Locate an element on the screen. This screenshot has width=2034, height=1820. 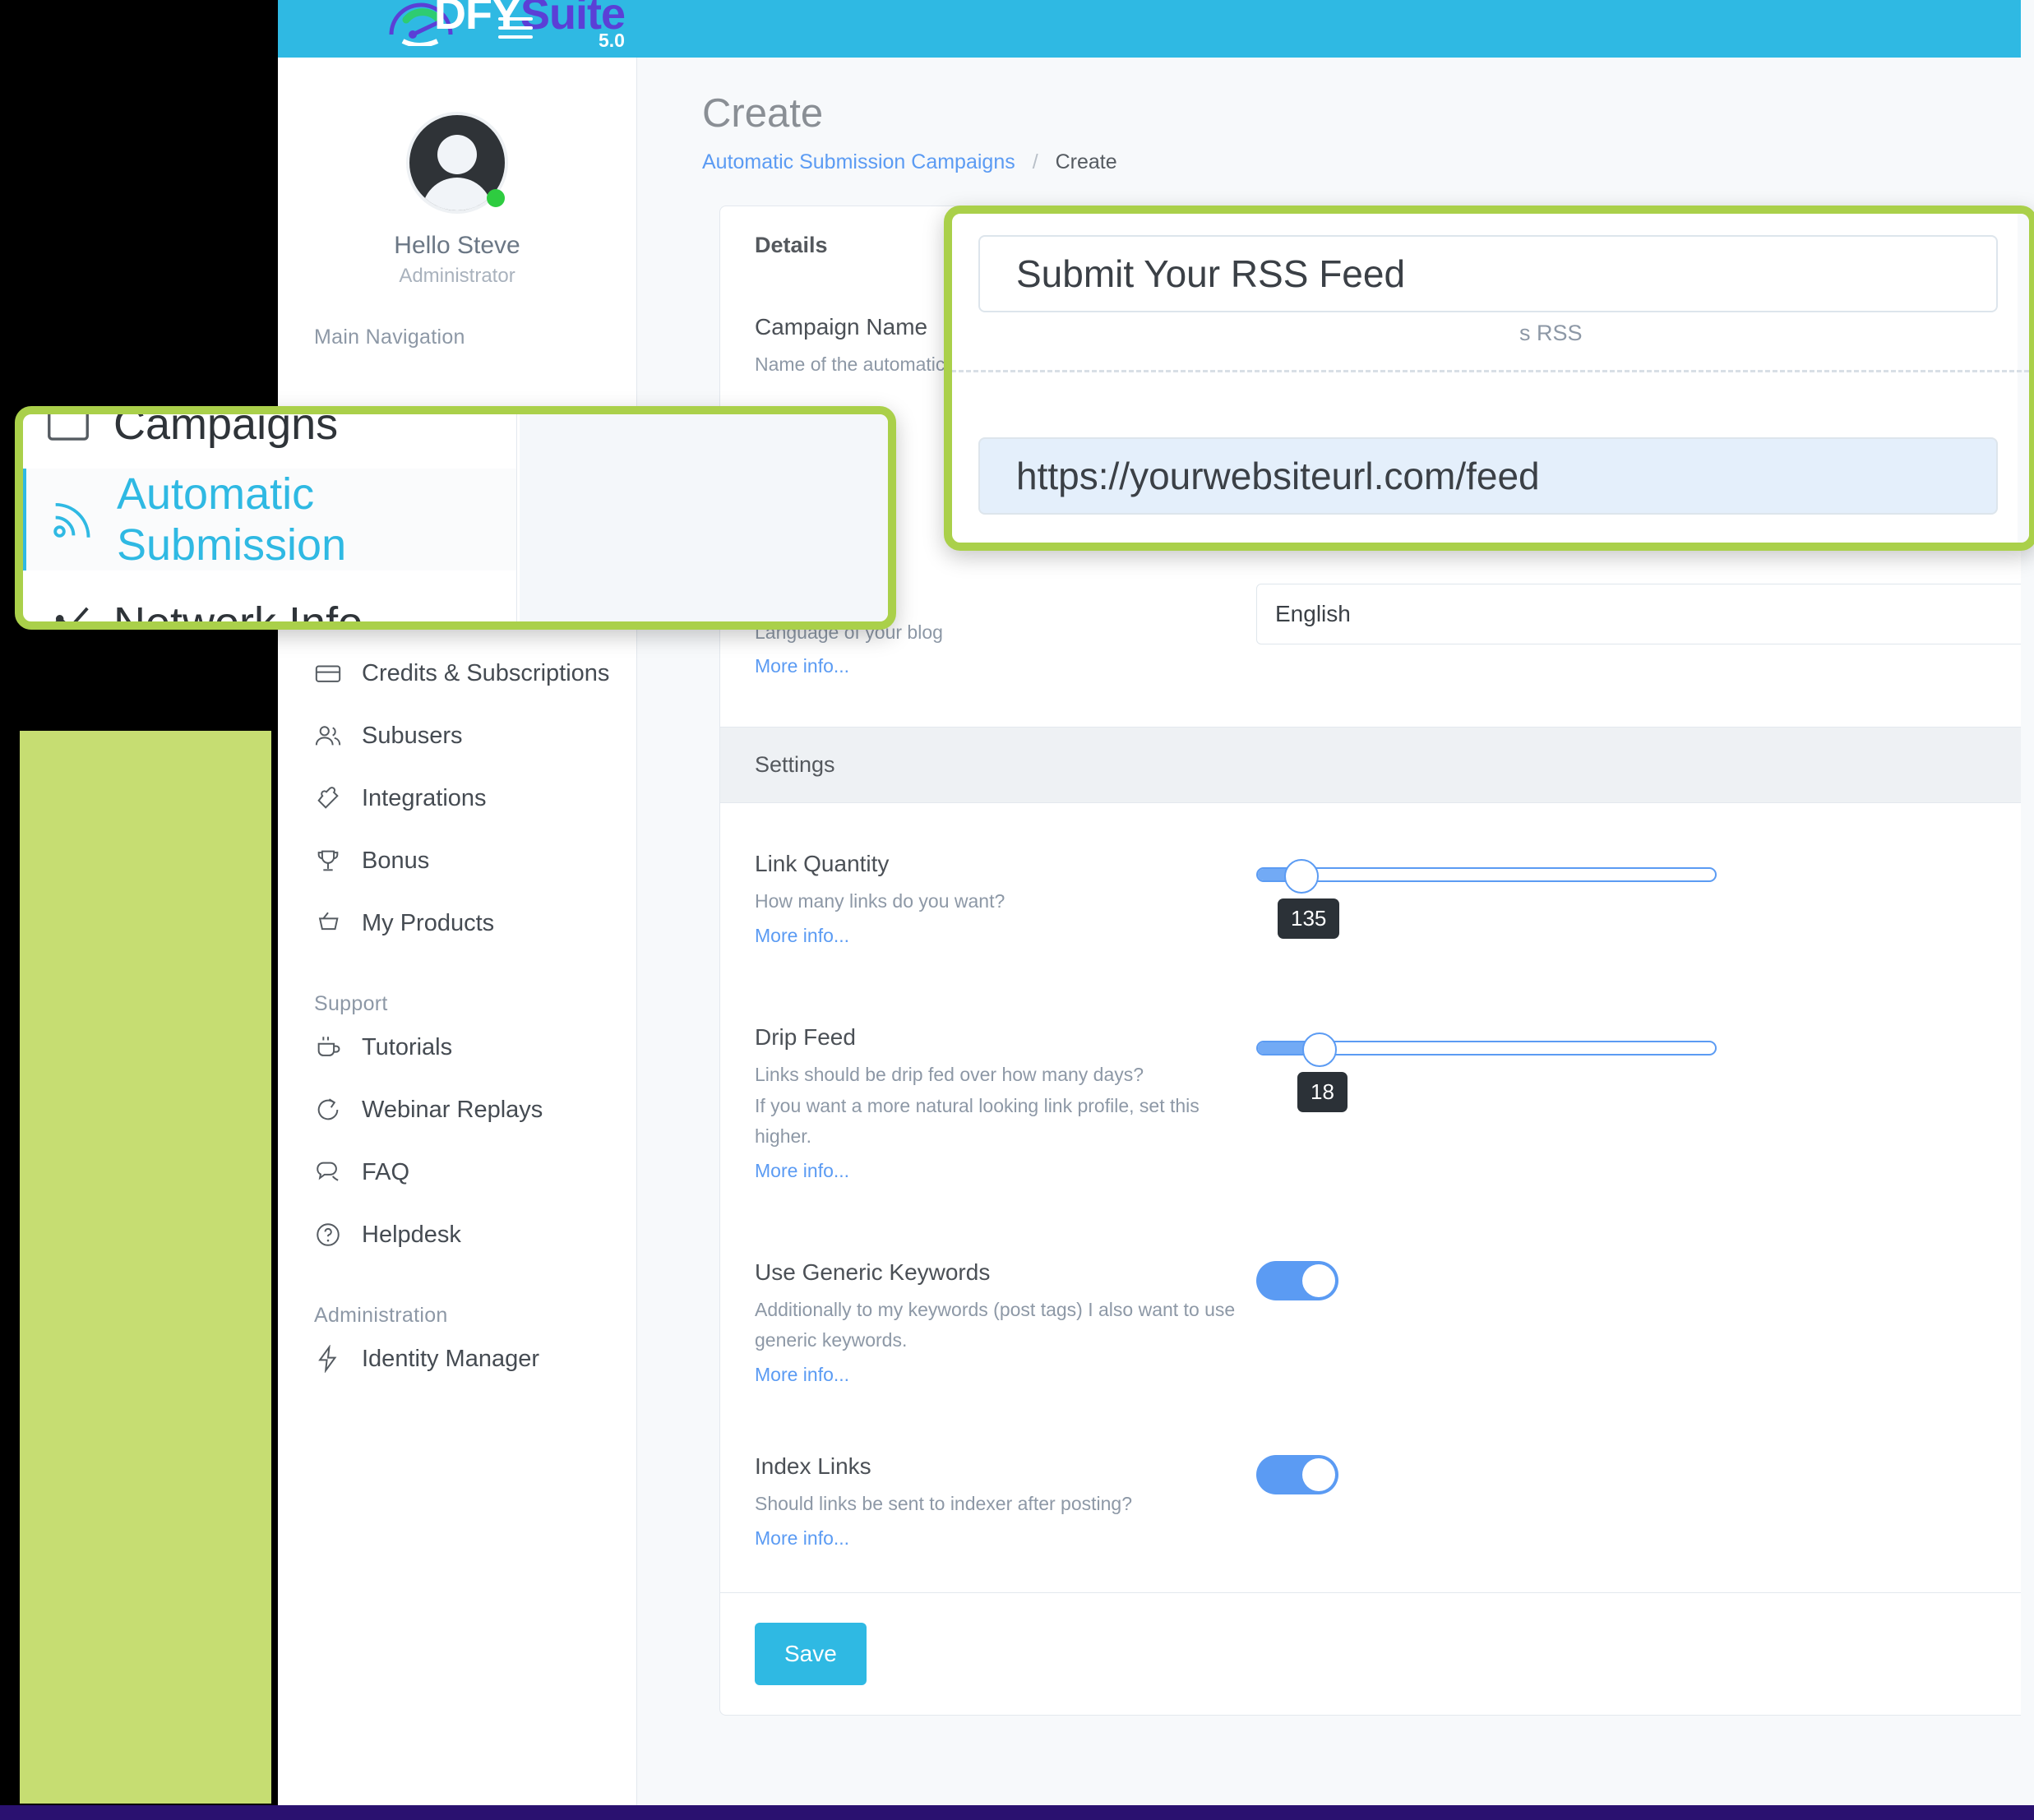
use-generic-keywords-label: Use Generic Keywords is located at coordinates (873, 1272).